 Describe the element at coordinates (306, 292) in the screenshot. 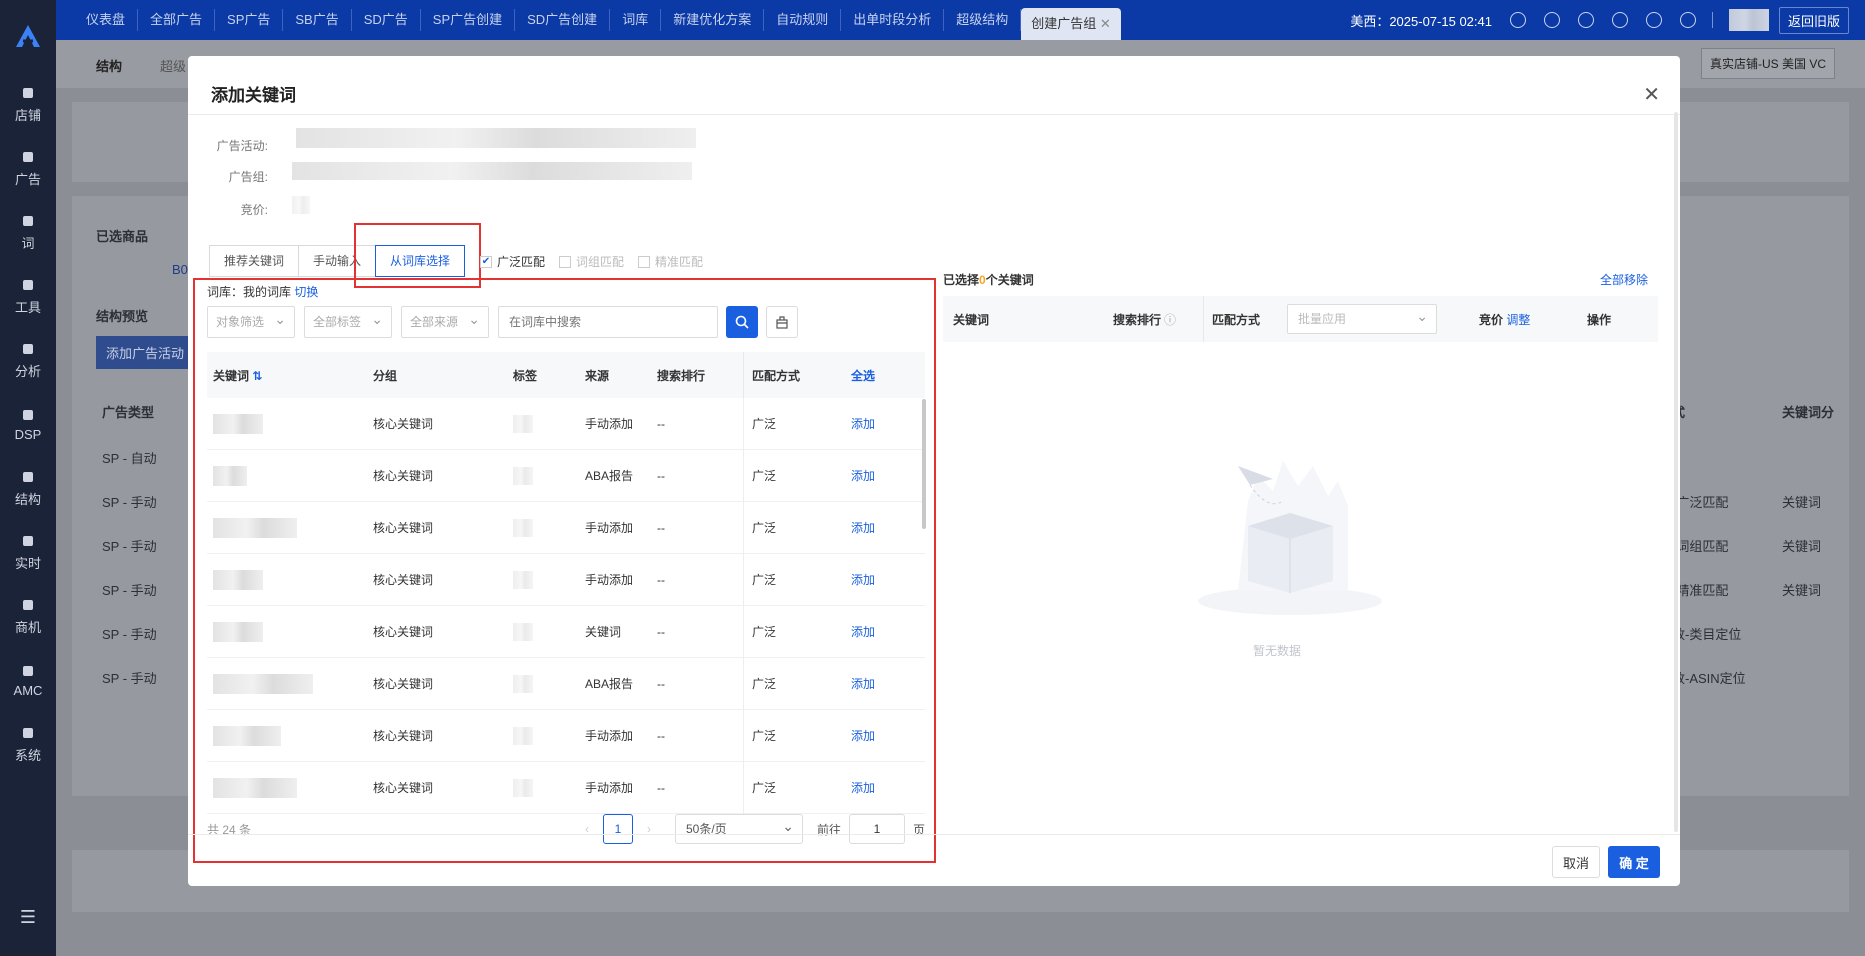

I see `switch-library-link: 切换` at that location.